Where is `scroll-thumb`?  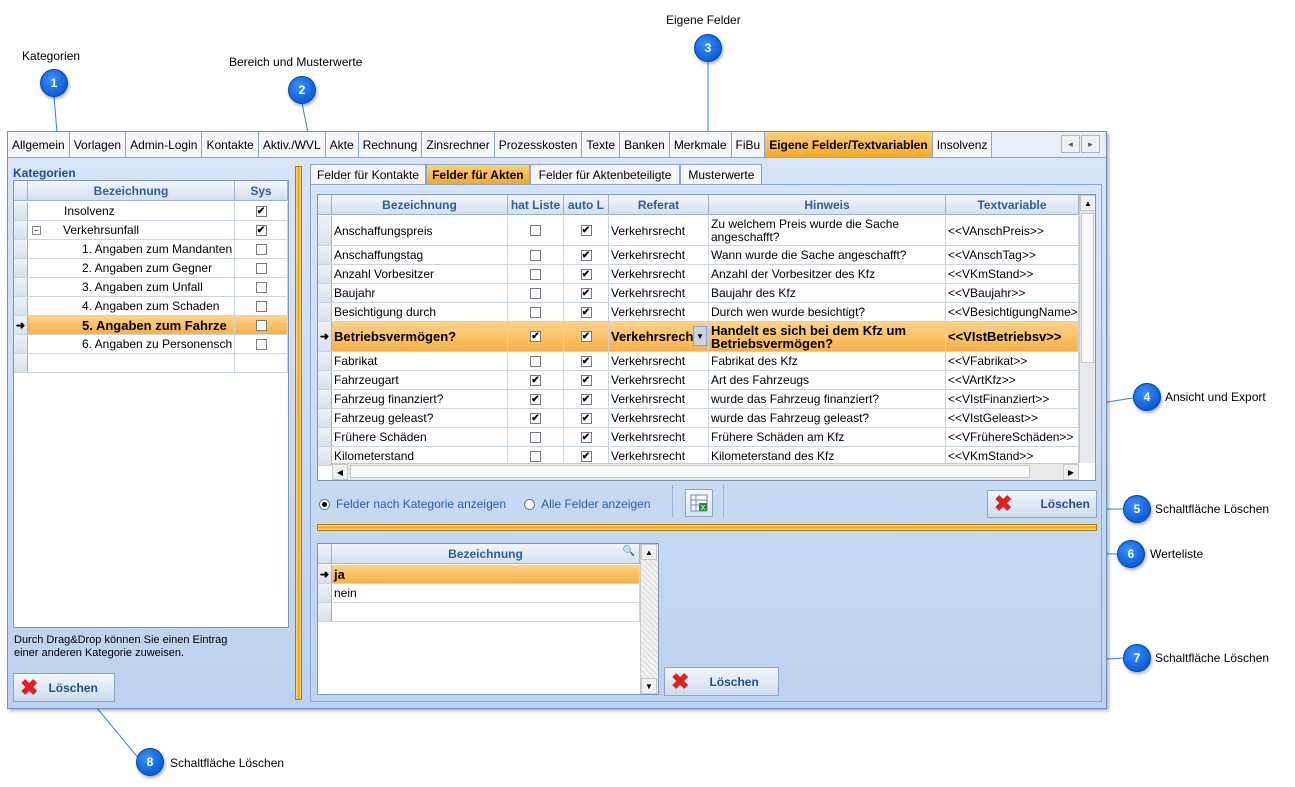 scroll-thumb is located at coordinates (1087, 288).